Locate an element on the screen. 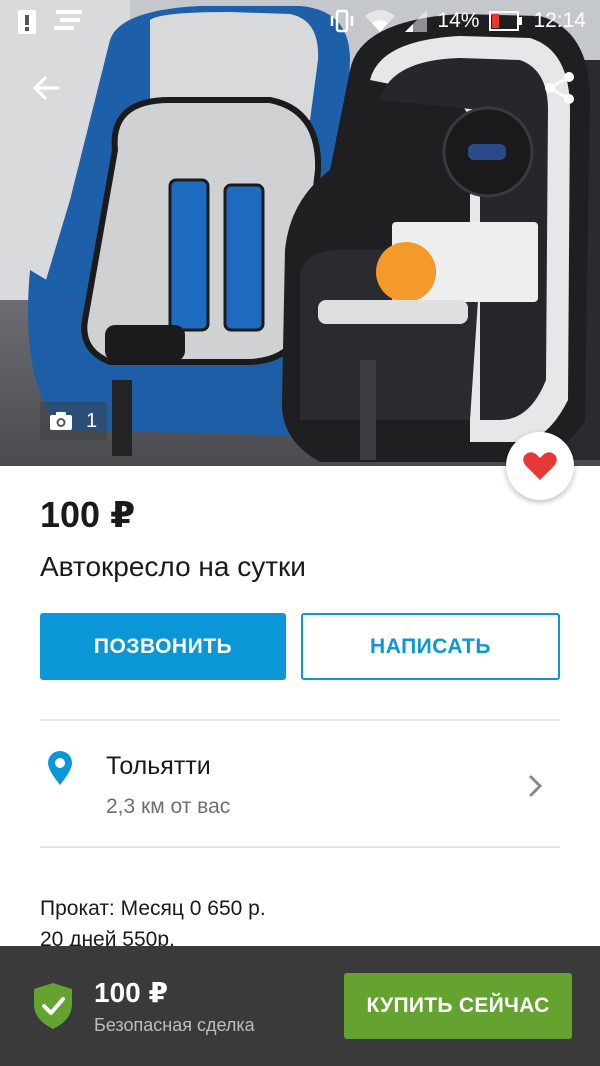 The height and width of the screenshot is (1066, 600). status-bar: 14% 12:14 is located at coordinates (300, 22).